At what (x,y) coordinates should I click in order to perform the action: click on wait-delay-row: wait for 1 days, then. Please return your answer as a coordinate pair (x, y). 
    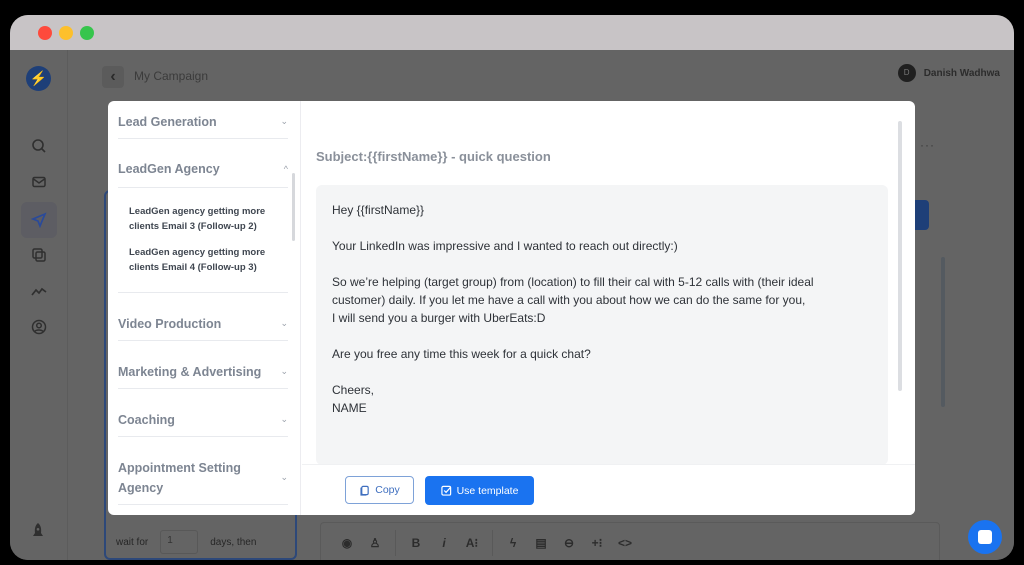
    Looking at the image, I should click on (186, 542).